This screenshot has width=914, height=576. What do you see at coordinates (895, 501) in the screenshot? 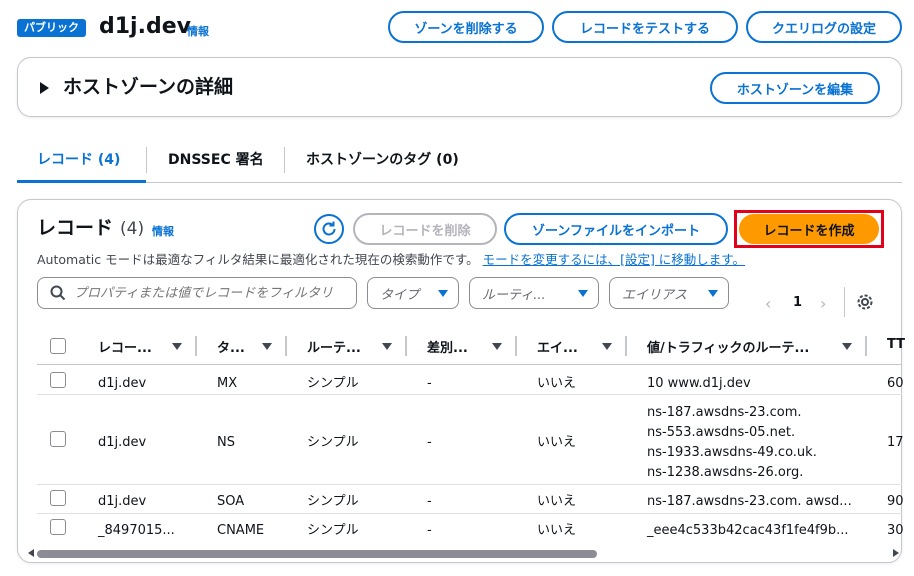
I see `ttl-cell: 90` at bounding box center [895, 501].